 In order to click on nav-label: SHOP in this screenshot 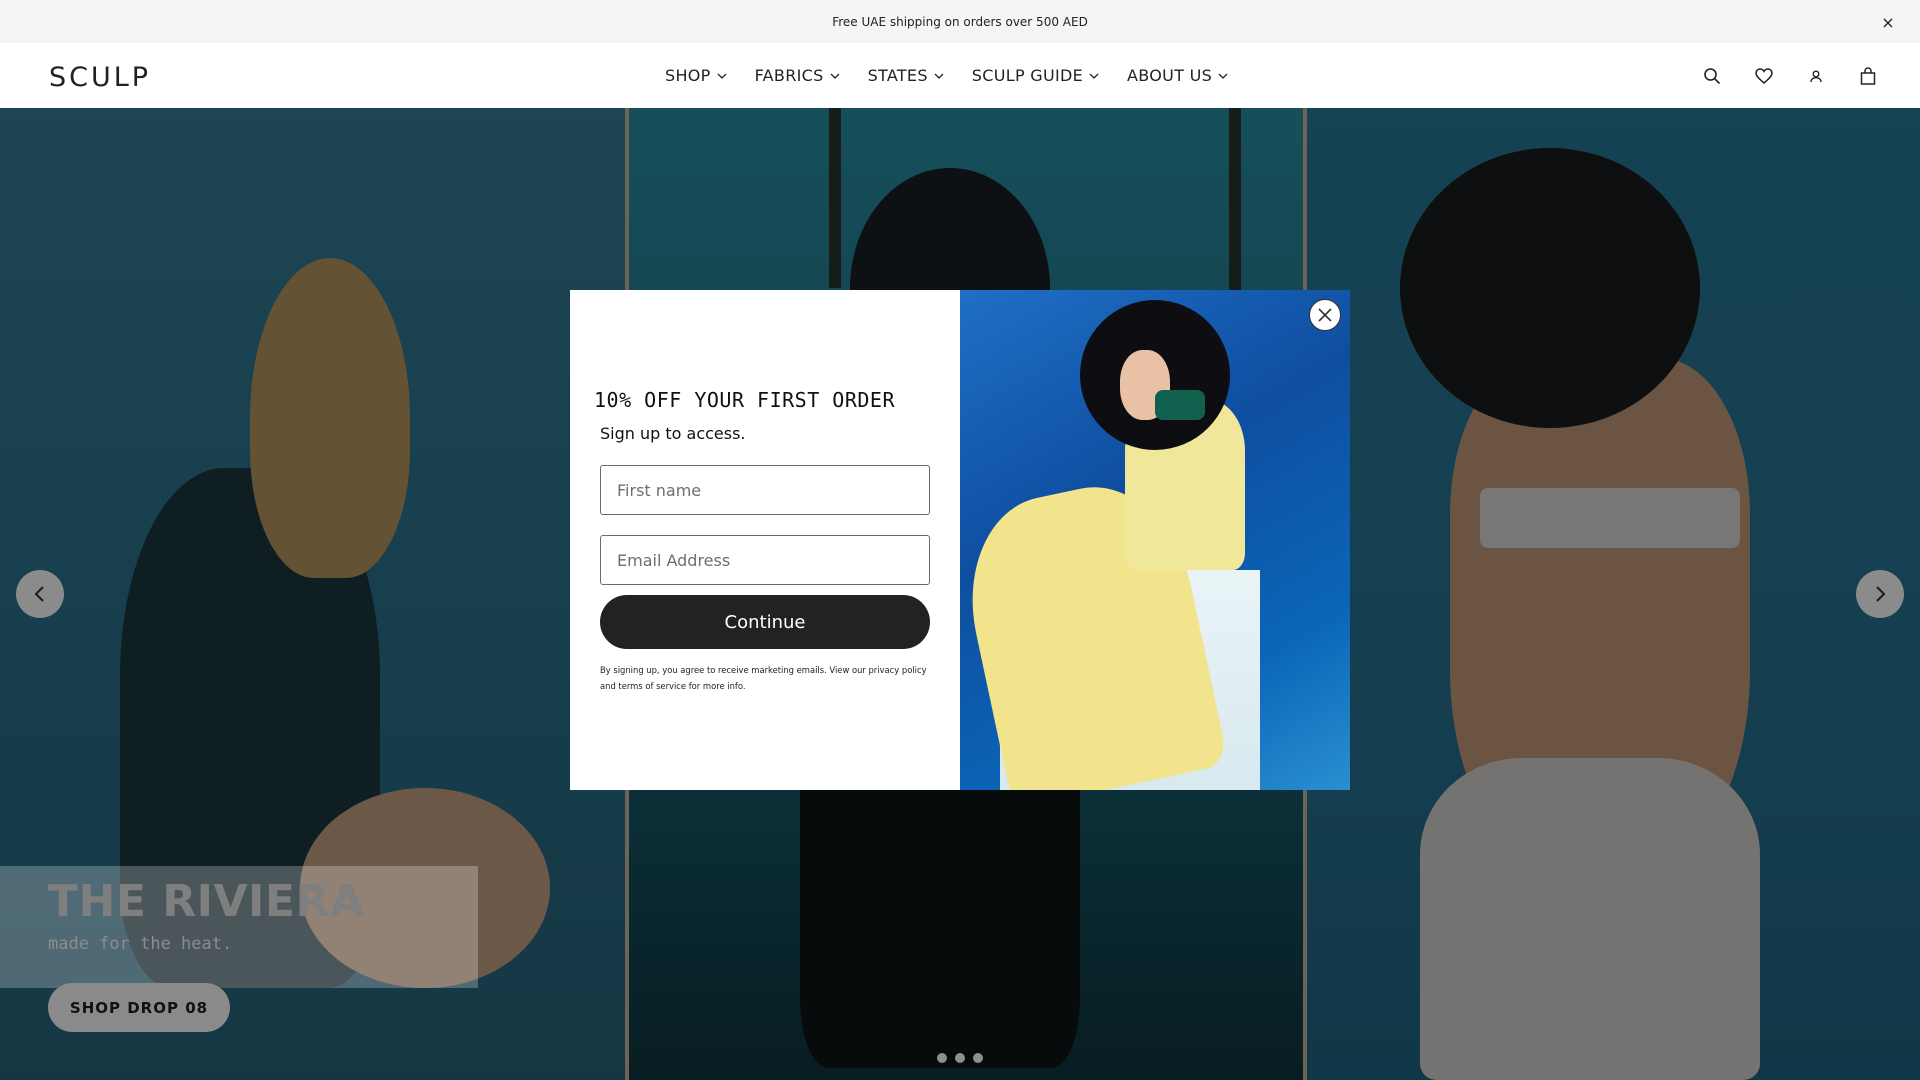, I will do `click(688, 75)`.